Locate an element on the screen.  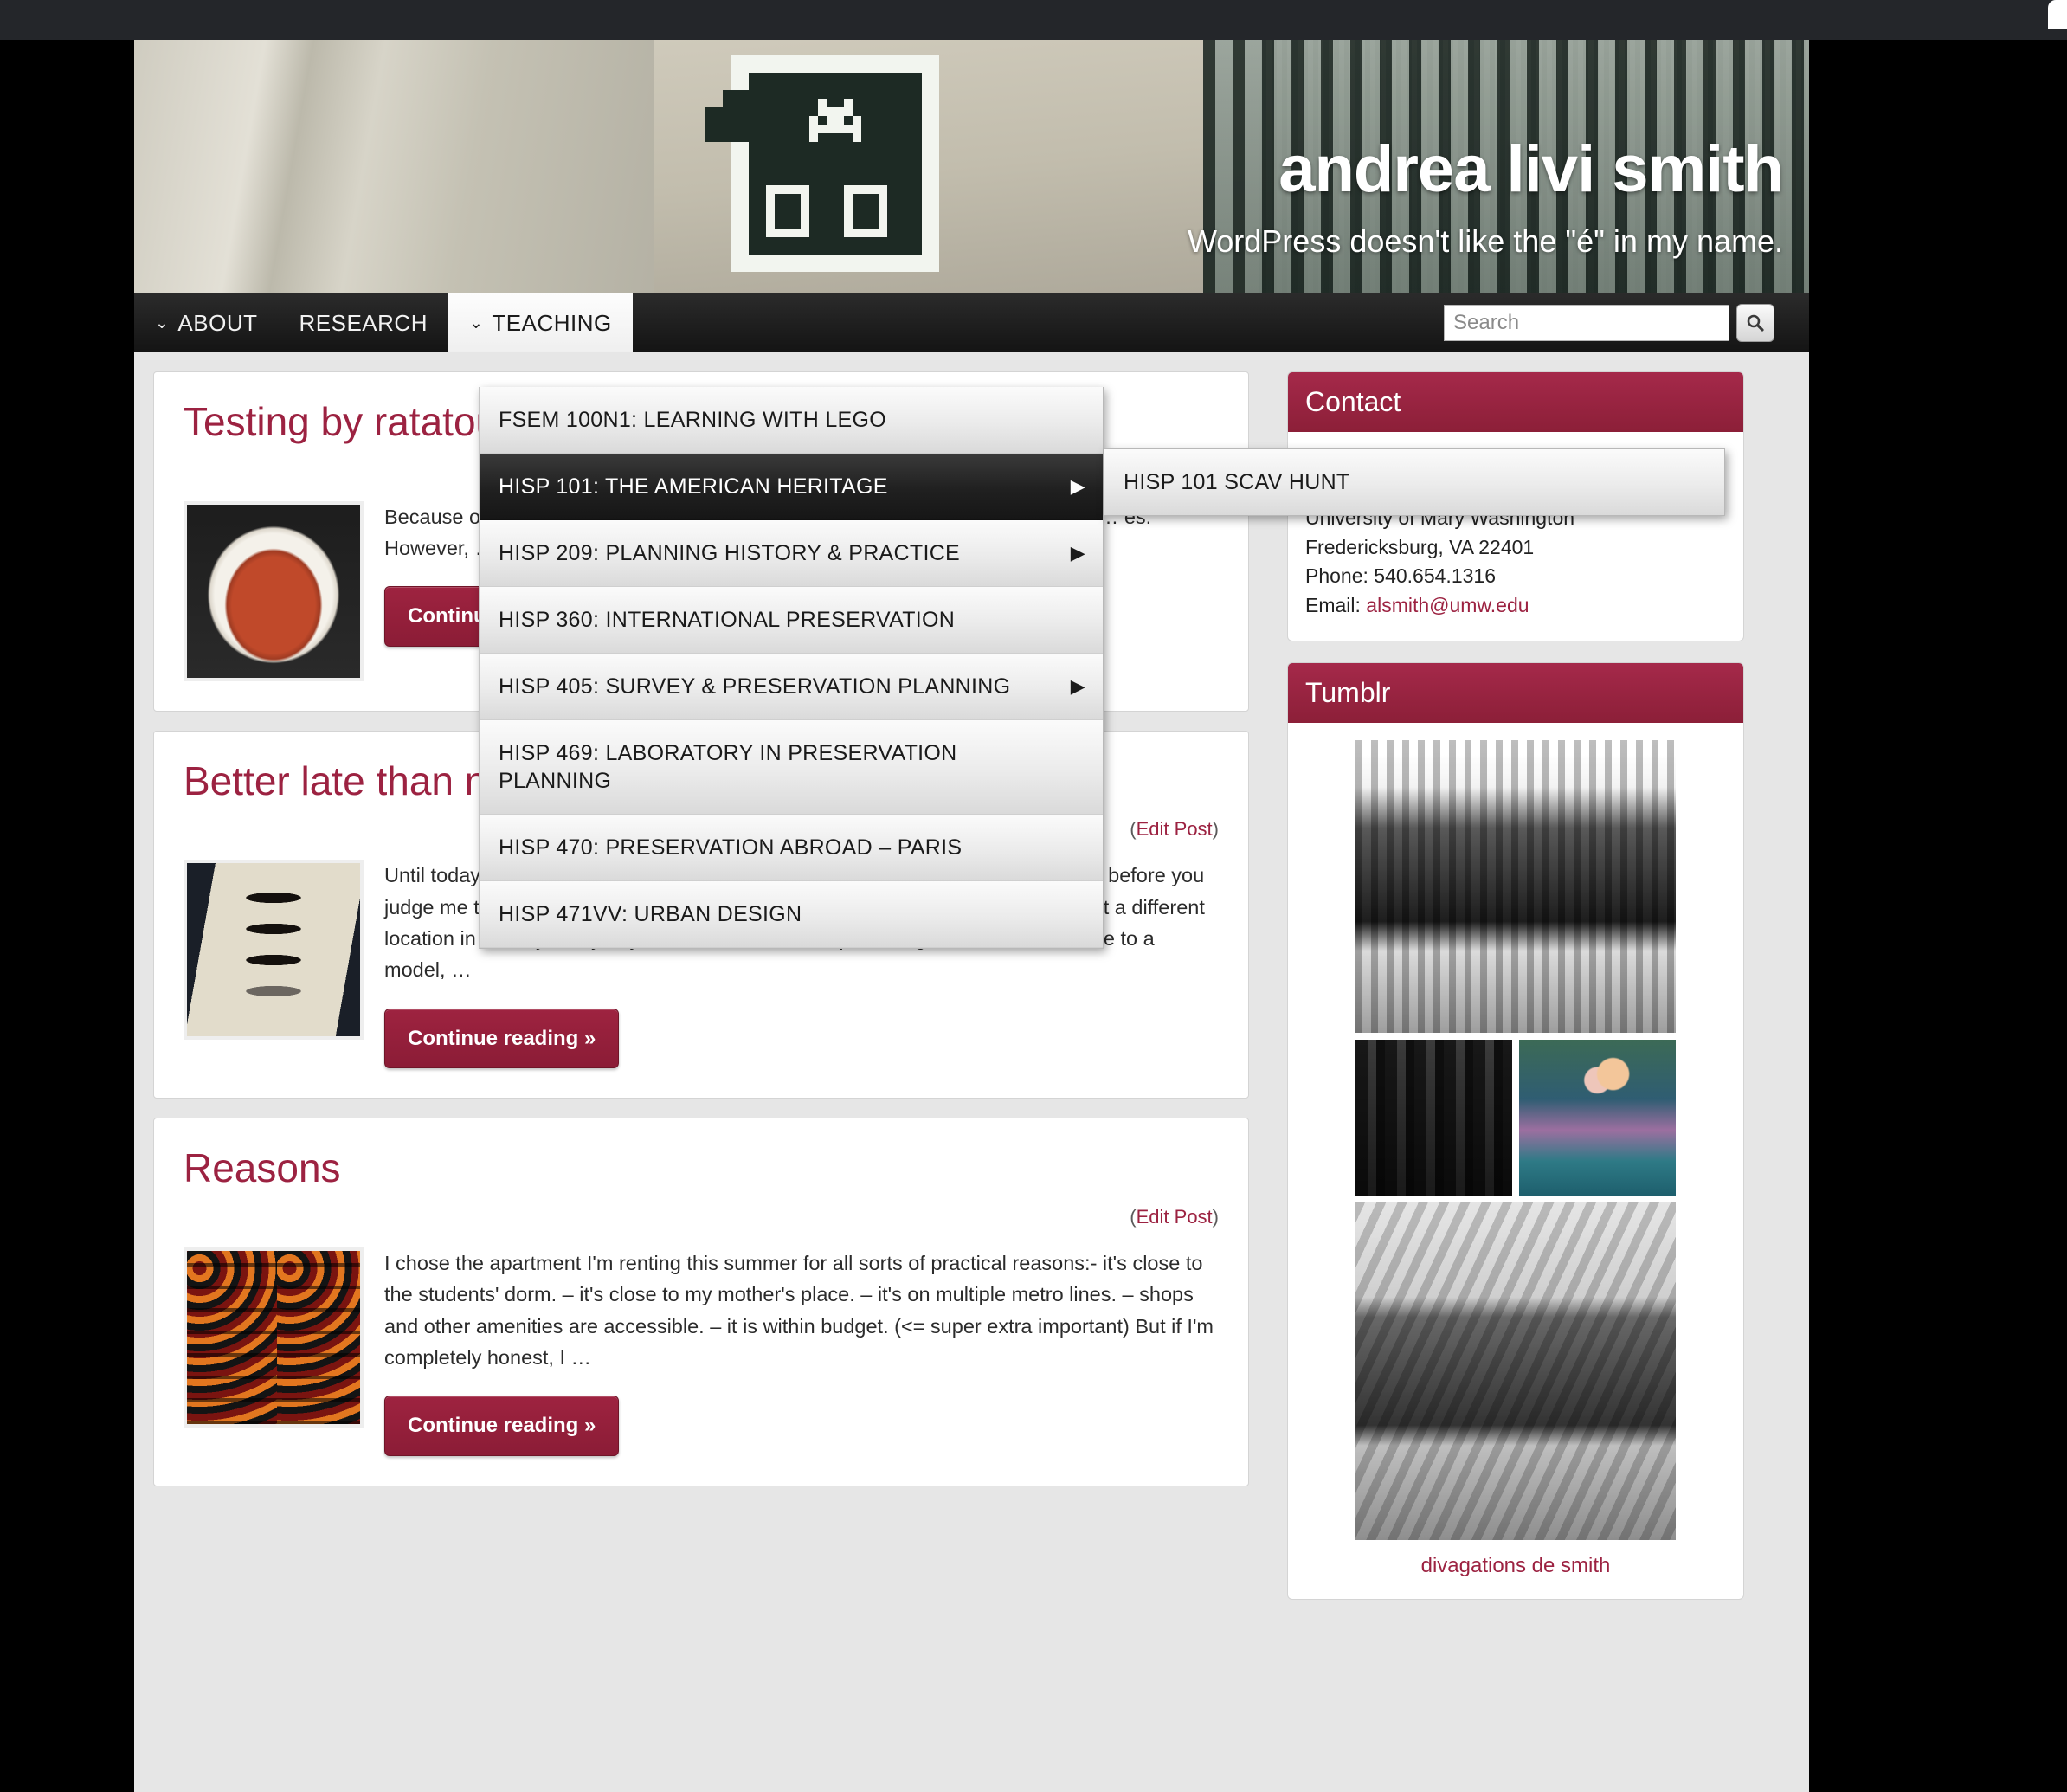
menu-item-hisp-101-scav-hunt: HISP 101 SCAV HUNT is located at coordinates (1414, 482).